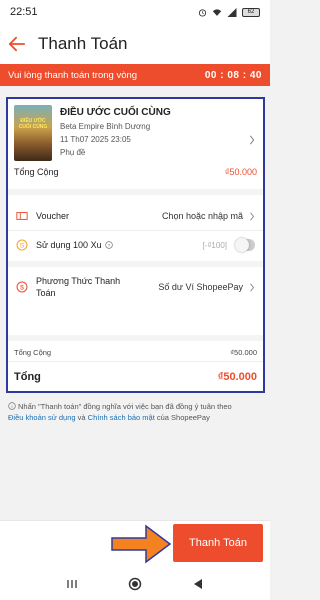  Describe the element at coordinates (33, 352) in the screenshot. I see `subtotal-label: Tổng Cộng` at that location.